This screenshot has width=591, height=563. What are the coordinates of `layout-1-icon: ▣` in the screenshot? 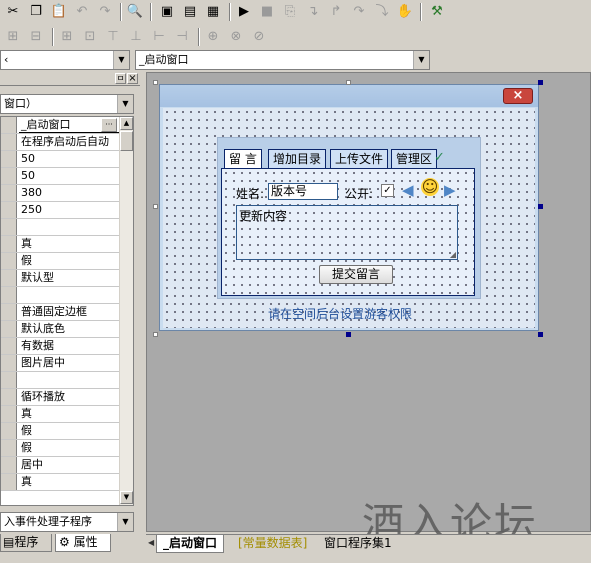 It's located at (167, 12).